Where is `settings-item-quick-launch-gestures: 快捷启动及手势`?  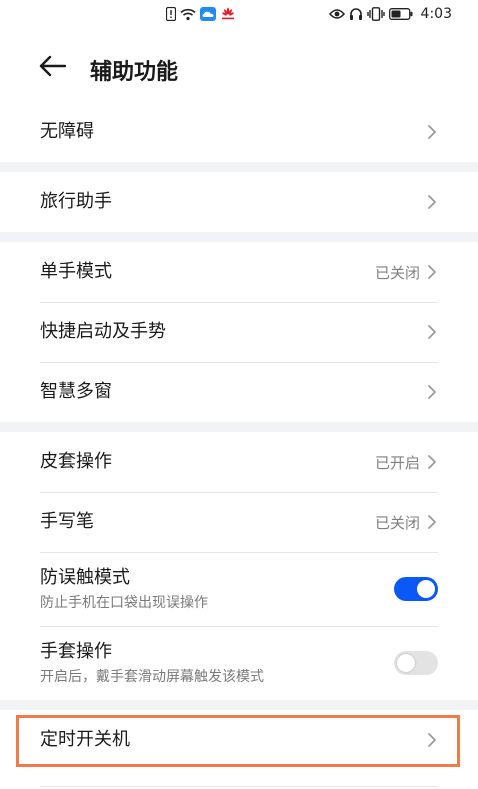 settings-item-quick-launch-gestures: 快捷启动及手势 is located at coordinates (239, 332).